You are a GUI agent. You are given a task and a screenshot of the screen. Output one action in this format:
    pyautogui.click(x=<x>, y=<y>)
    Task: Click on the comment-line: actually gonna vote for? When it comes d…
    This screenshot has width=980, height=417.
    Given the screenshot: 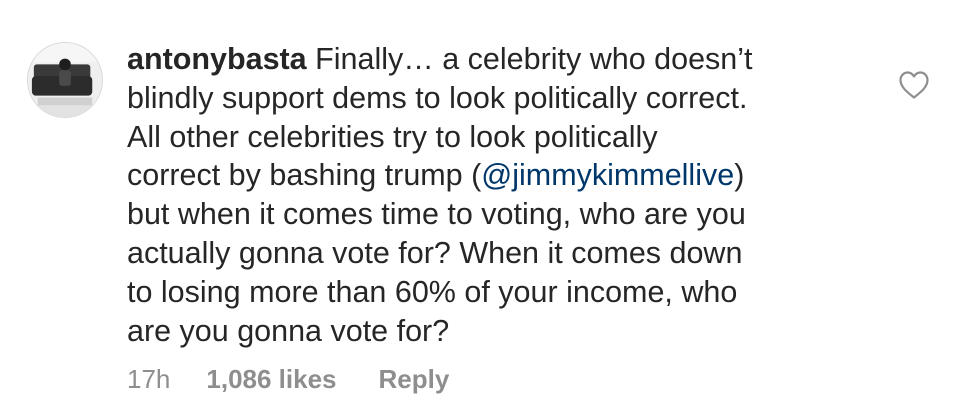 What is the action you would take?
    pyautogui.click(x=492, y=253)
    